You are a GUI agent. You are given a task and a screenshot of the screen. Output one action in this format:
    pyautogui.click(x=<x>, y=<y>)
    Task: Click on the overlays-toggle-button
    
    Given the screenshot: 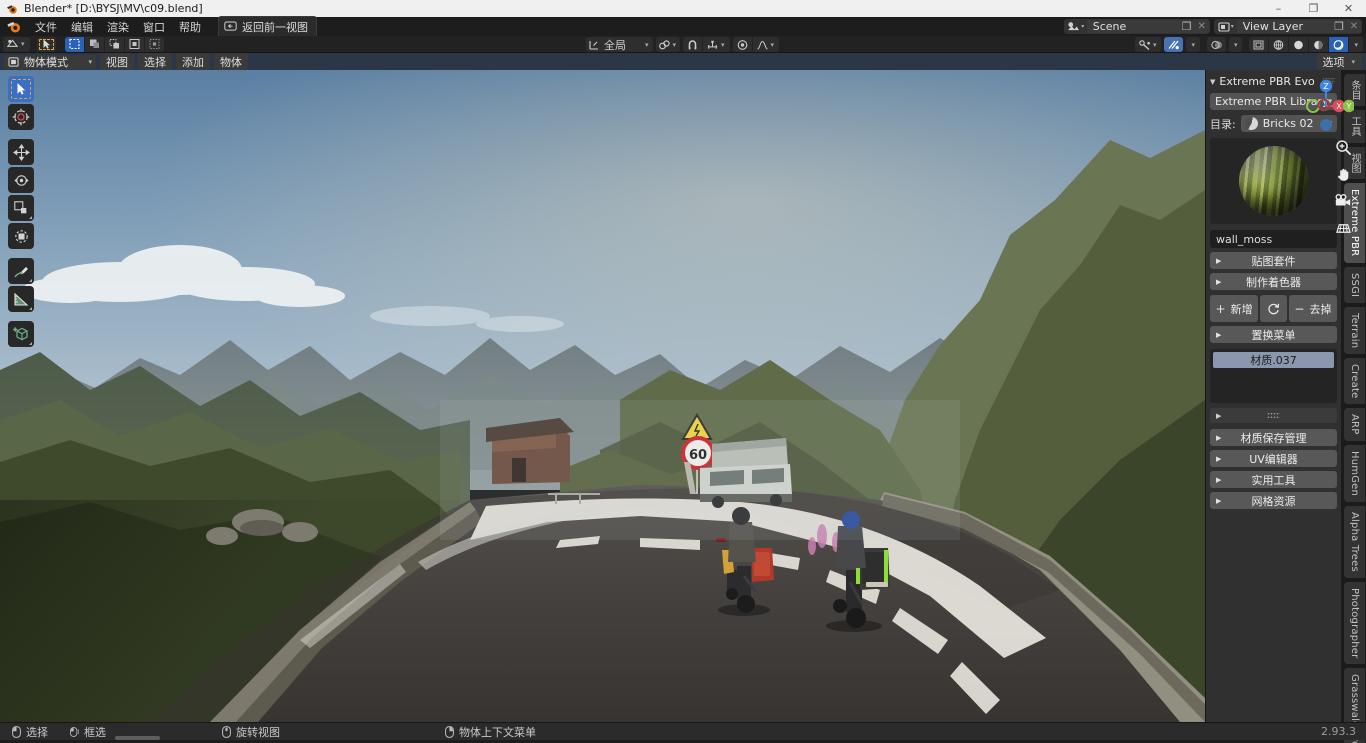 What is the action you would take?
    pyautogui.click(x=1174, y=44)
    